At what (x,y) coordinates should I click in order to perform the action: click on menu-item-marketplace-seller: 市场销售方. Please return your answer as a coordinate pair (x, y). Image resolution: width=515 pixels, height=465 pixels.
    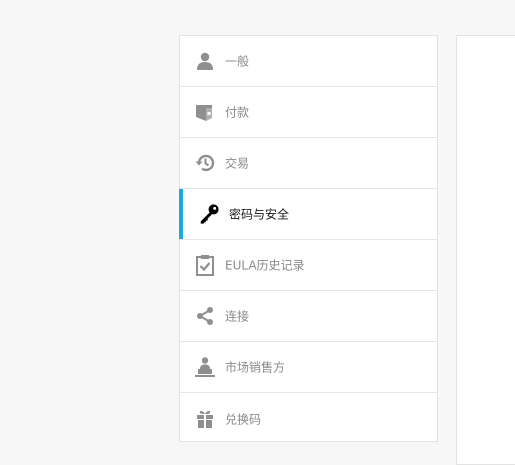
    Looking at the image, I should click on (308, 367).